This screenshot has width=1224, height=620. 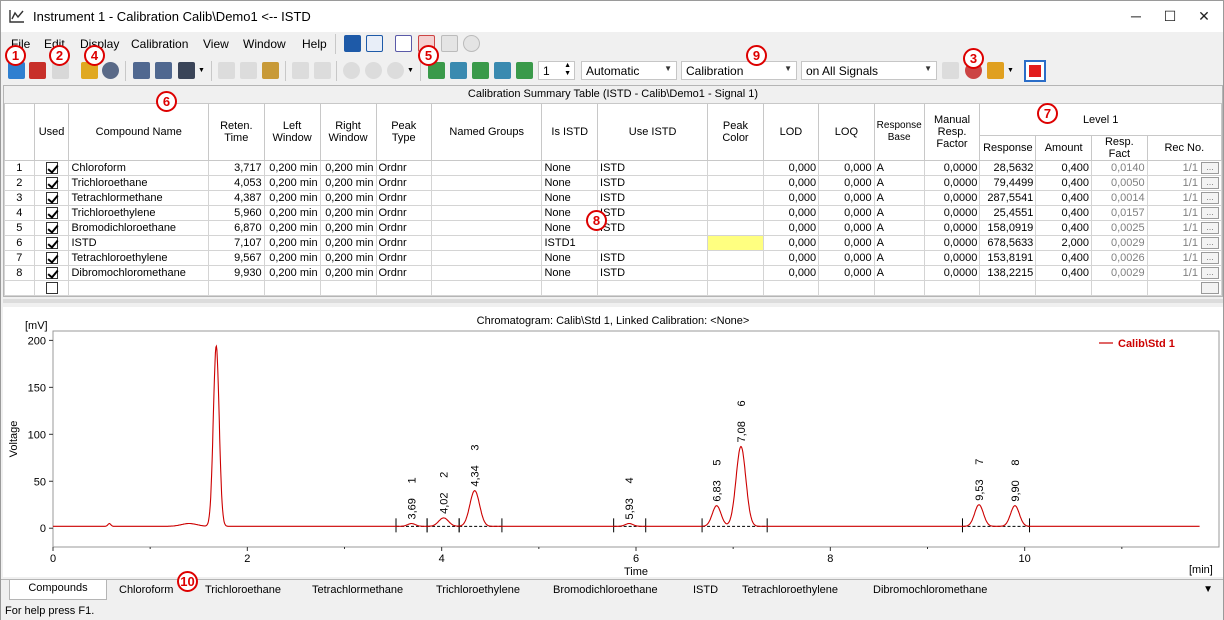 What do you see at coordinates (141, 70) in the screenshot?
I see `print-preview-icon` at bounding box center [141, 70].